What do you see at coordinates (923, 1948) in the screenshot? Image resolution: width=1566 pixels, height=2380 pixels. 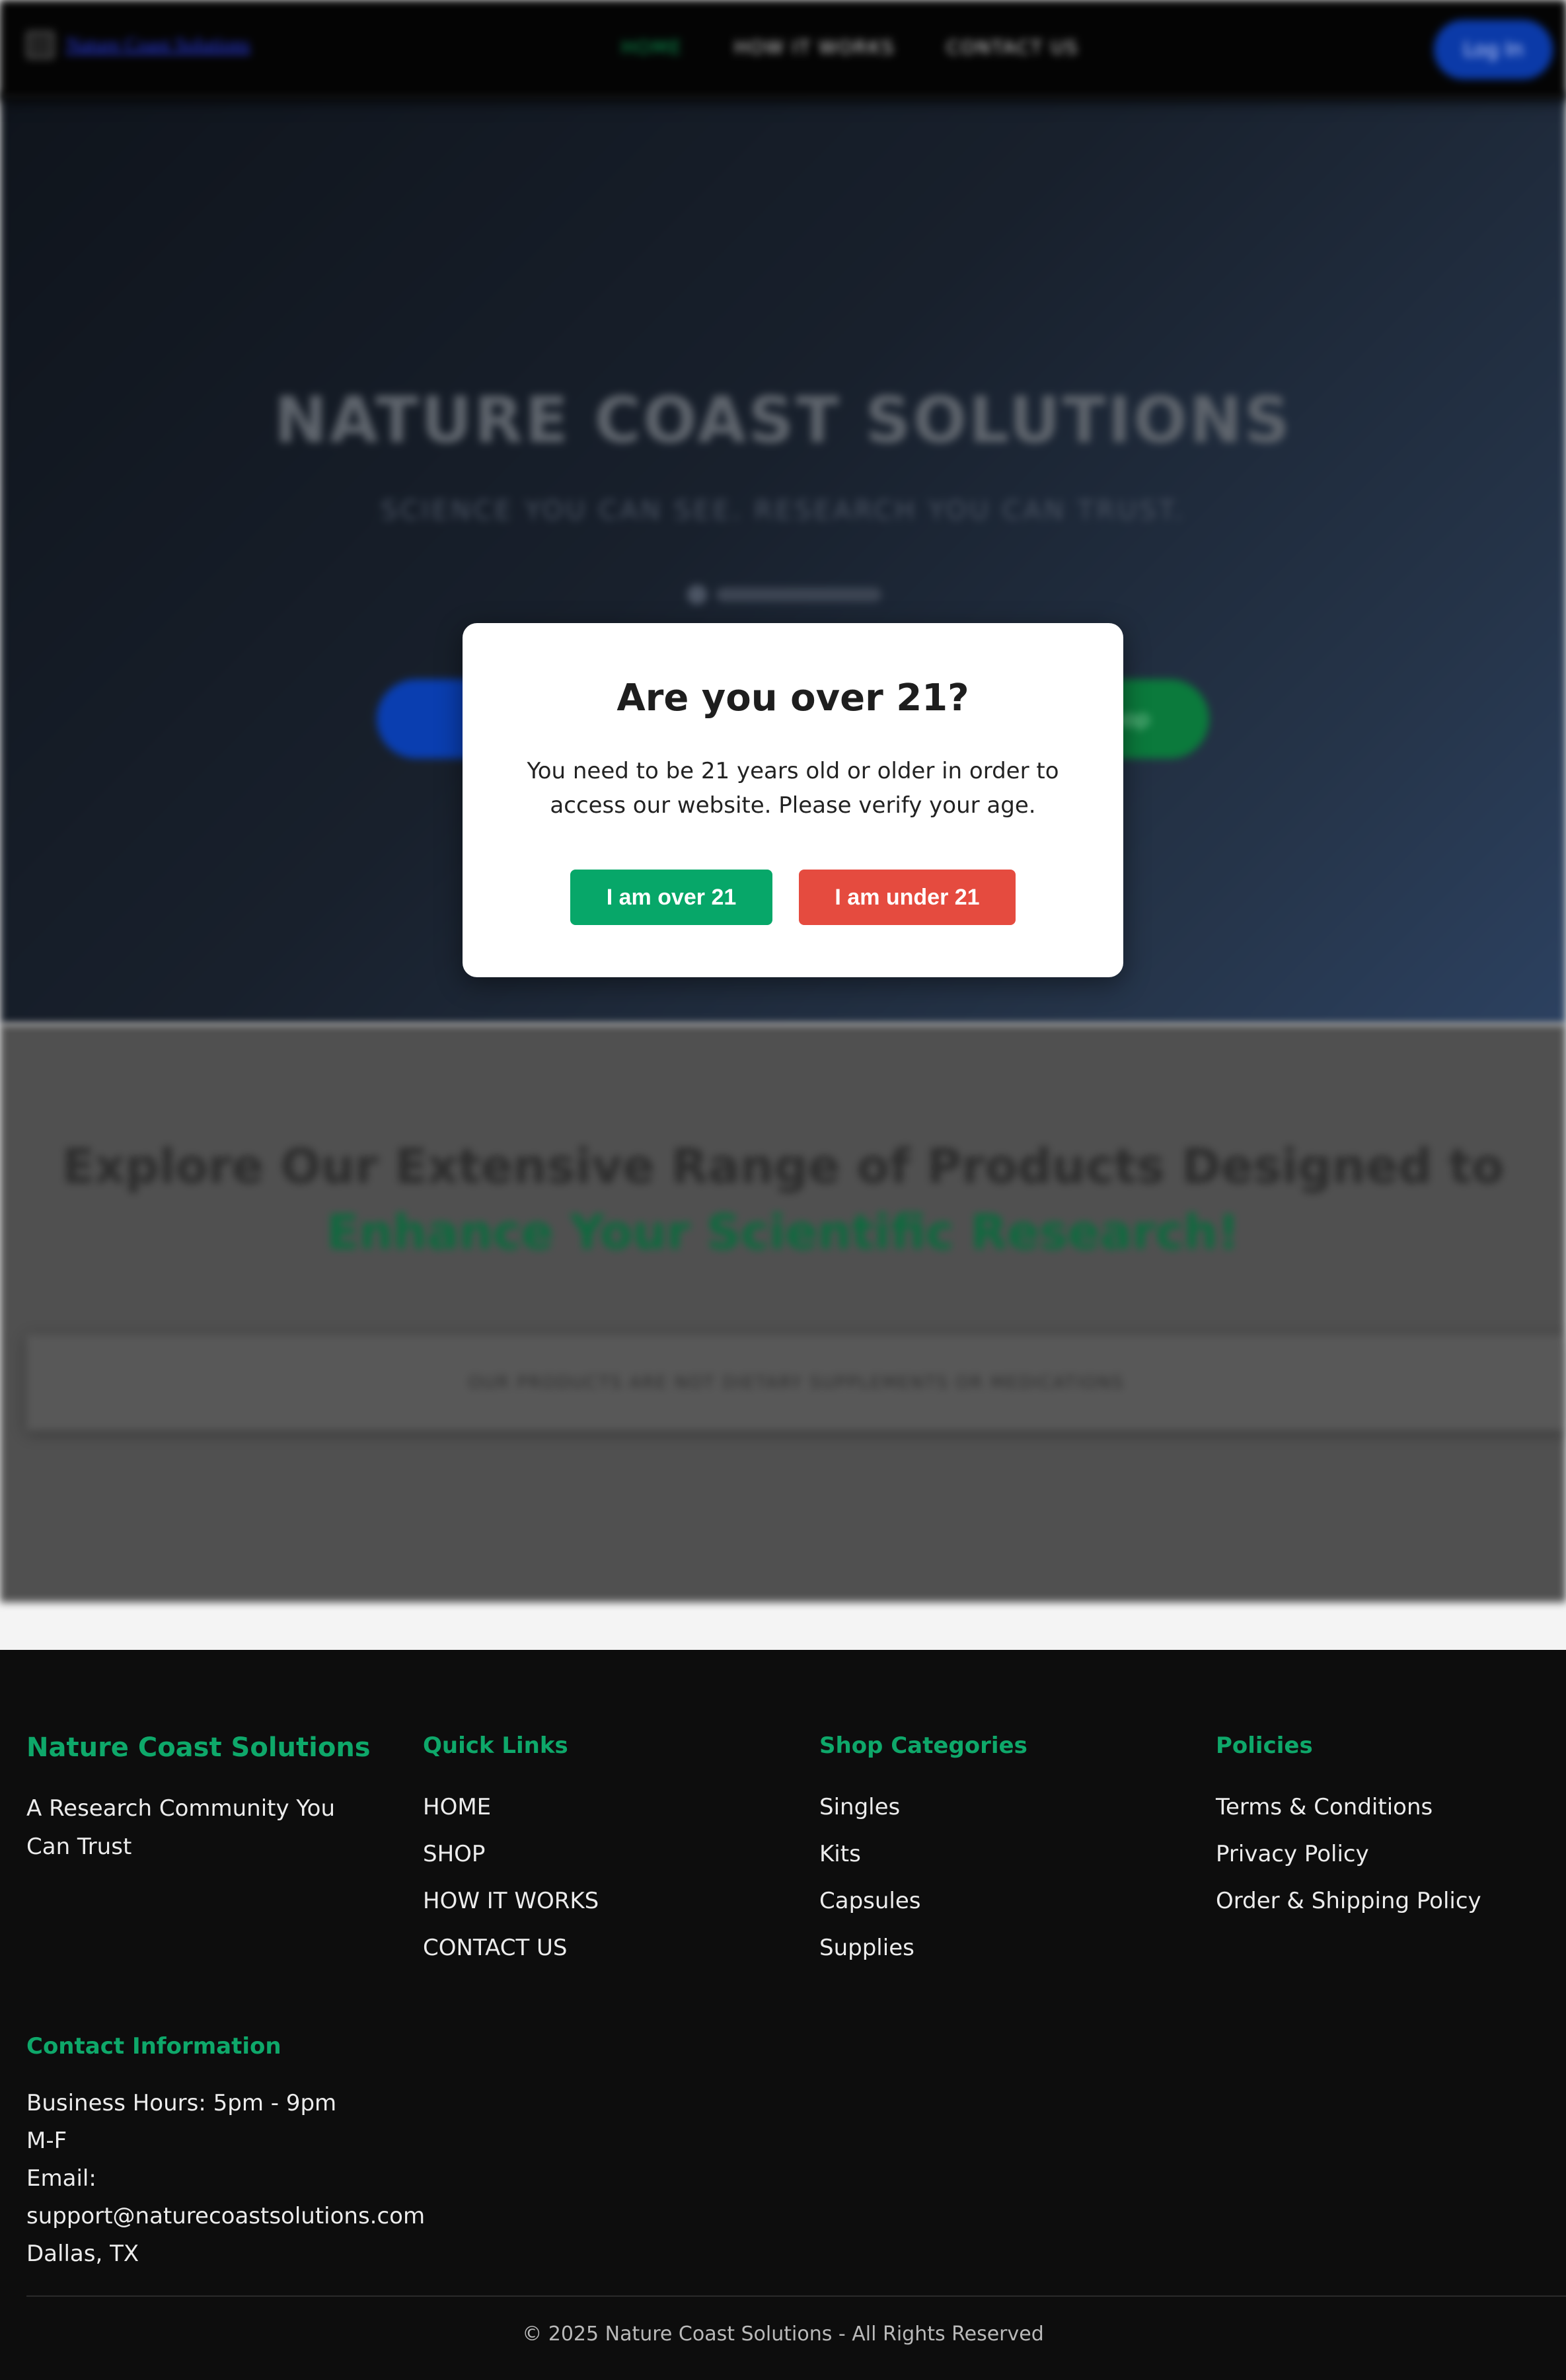 I see `category-link-supplies: Supplies` at bounding box center [923, 1948].